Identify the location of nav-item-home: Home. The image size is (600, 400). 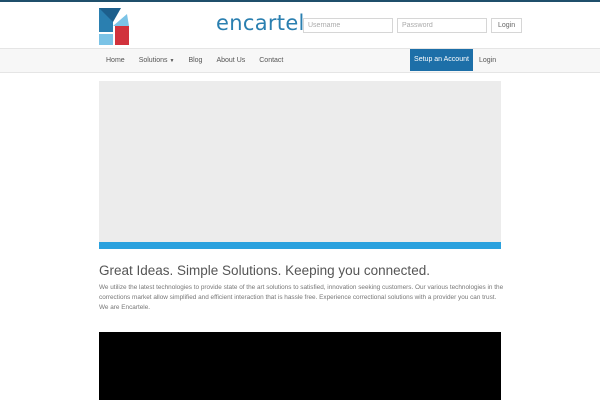
(115, 60).